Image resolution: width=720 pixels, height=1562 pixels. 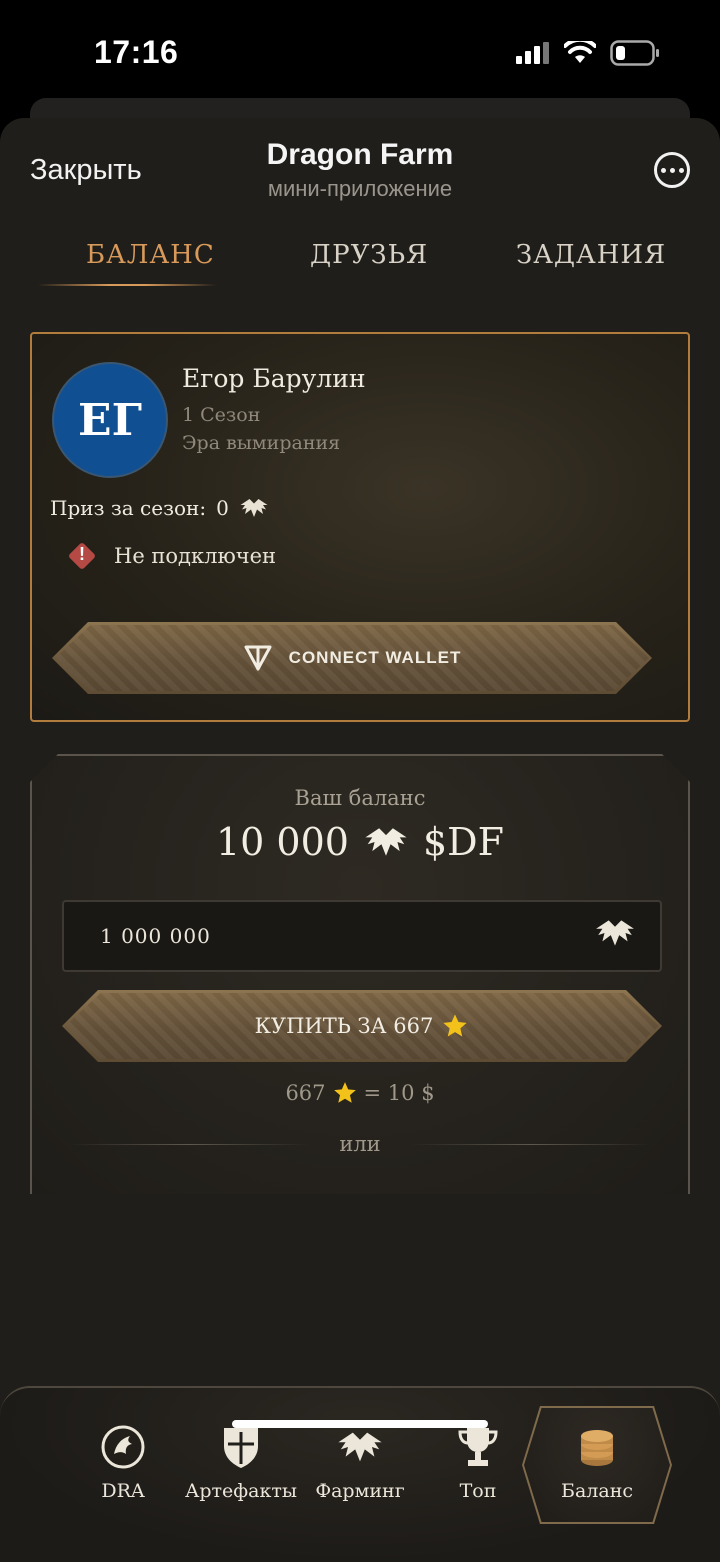 I want to click on or-divider: или, so click(x=360, y=1144).